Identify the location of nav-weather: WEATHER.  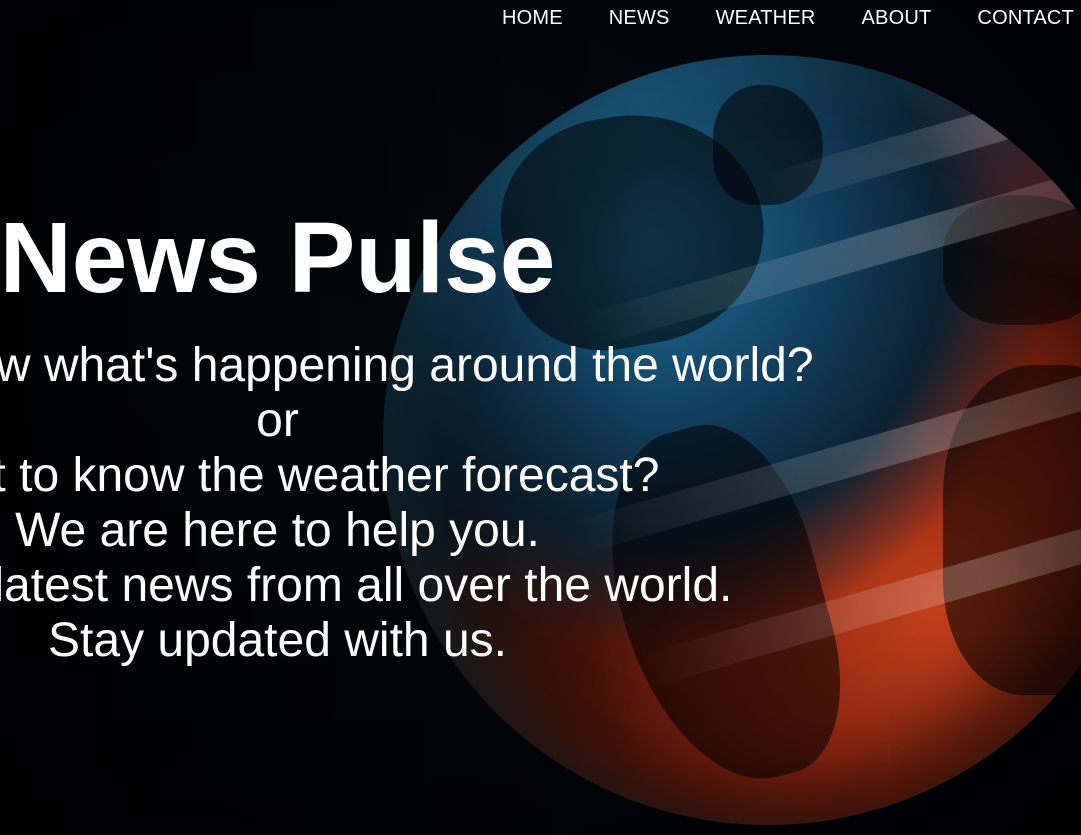
(766, 18).